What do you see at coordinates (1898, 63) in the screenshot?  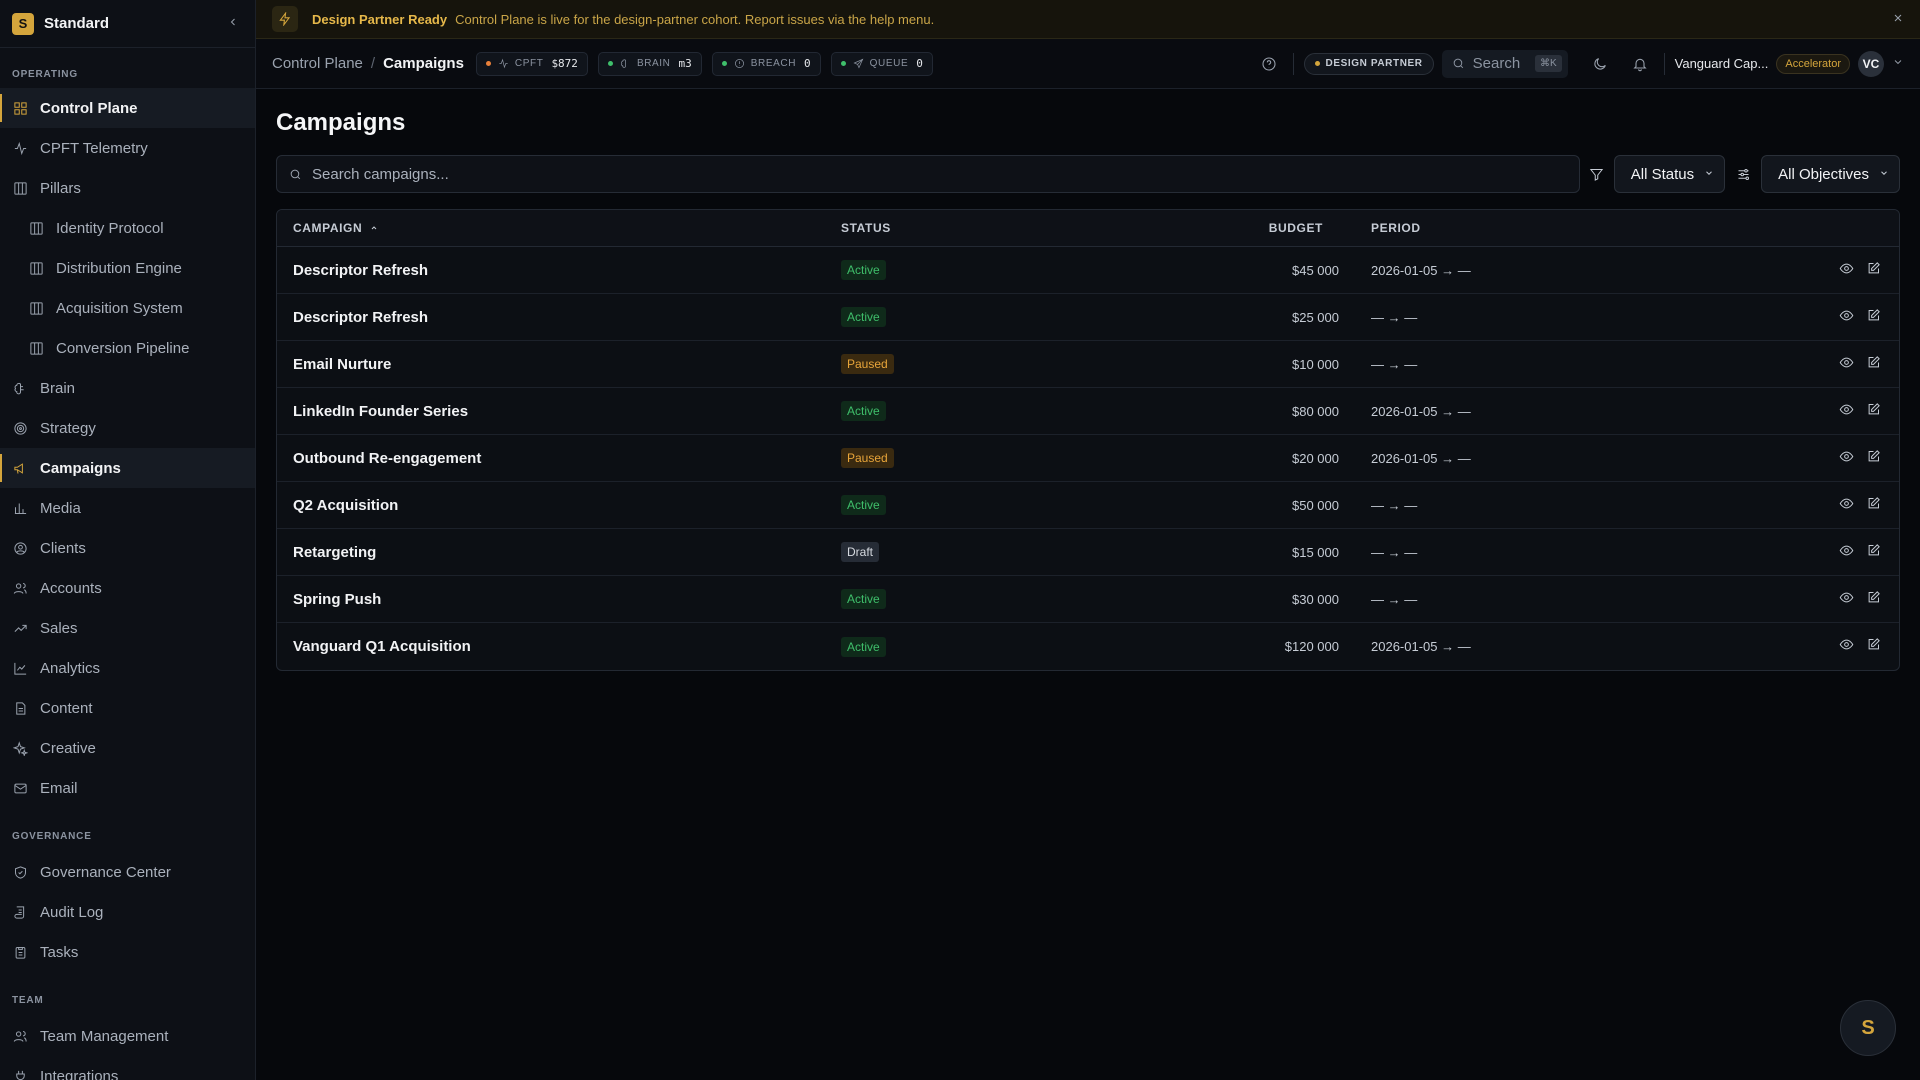 I see `account-menu-button` at bounding box center [1898, 63].